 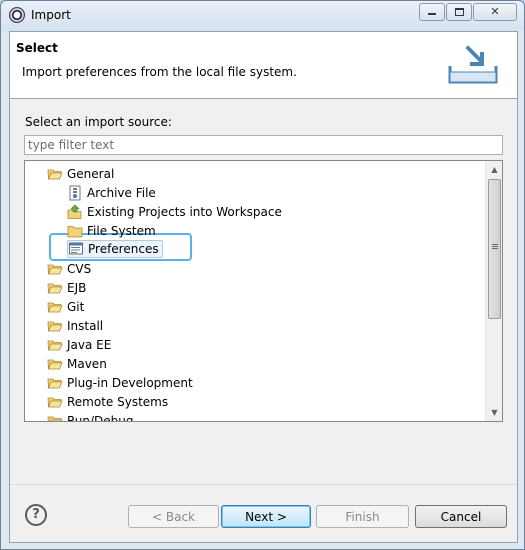 I want to click on maximize-button, so click(x=459, y=12).